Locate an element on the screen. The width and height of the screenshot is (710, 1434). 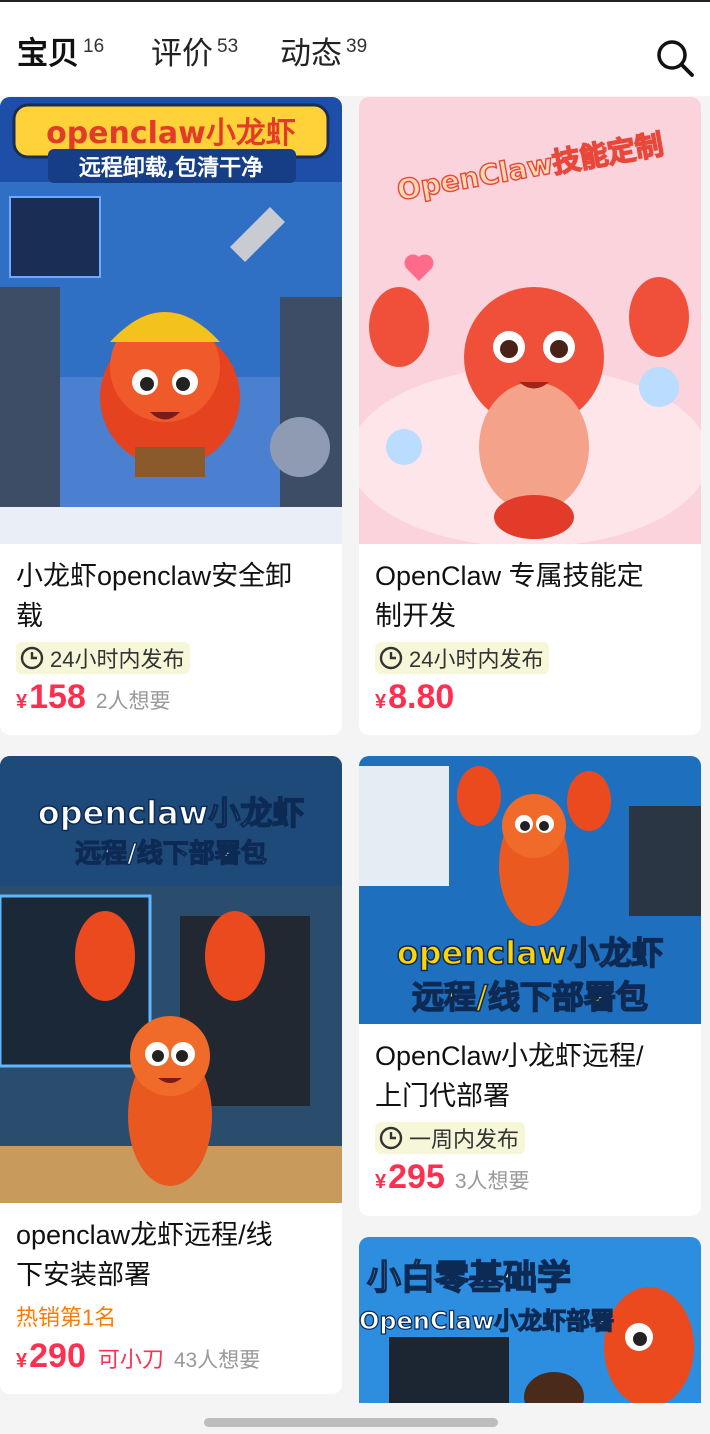
price-row: ¥ 290 可小刀 43人想要 is located at coordinates (138, 1356).